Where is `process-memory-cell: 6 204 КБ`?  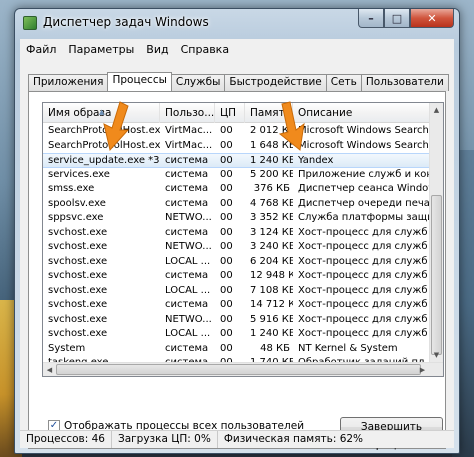
process-memory-cell: 6 204 КБ is located at coordinates (271, 261).